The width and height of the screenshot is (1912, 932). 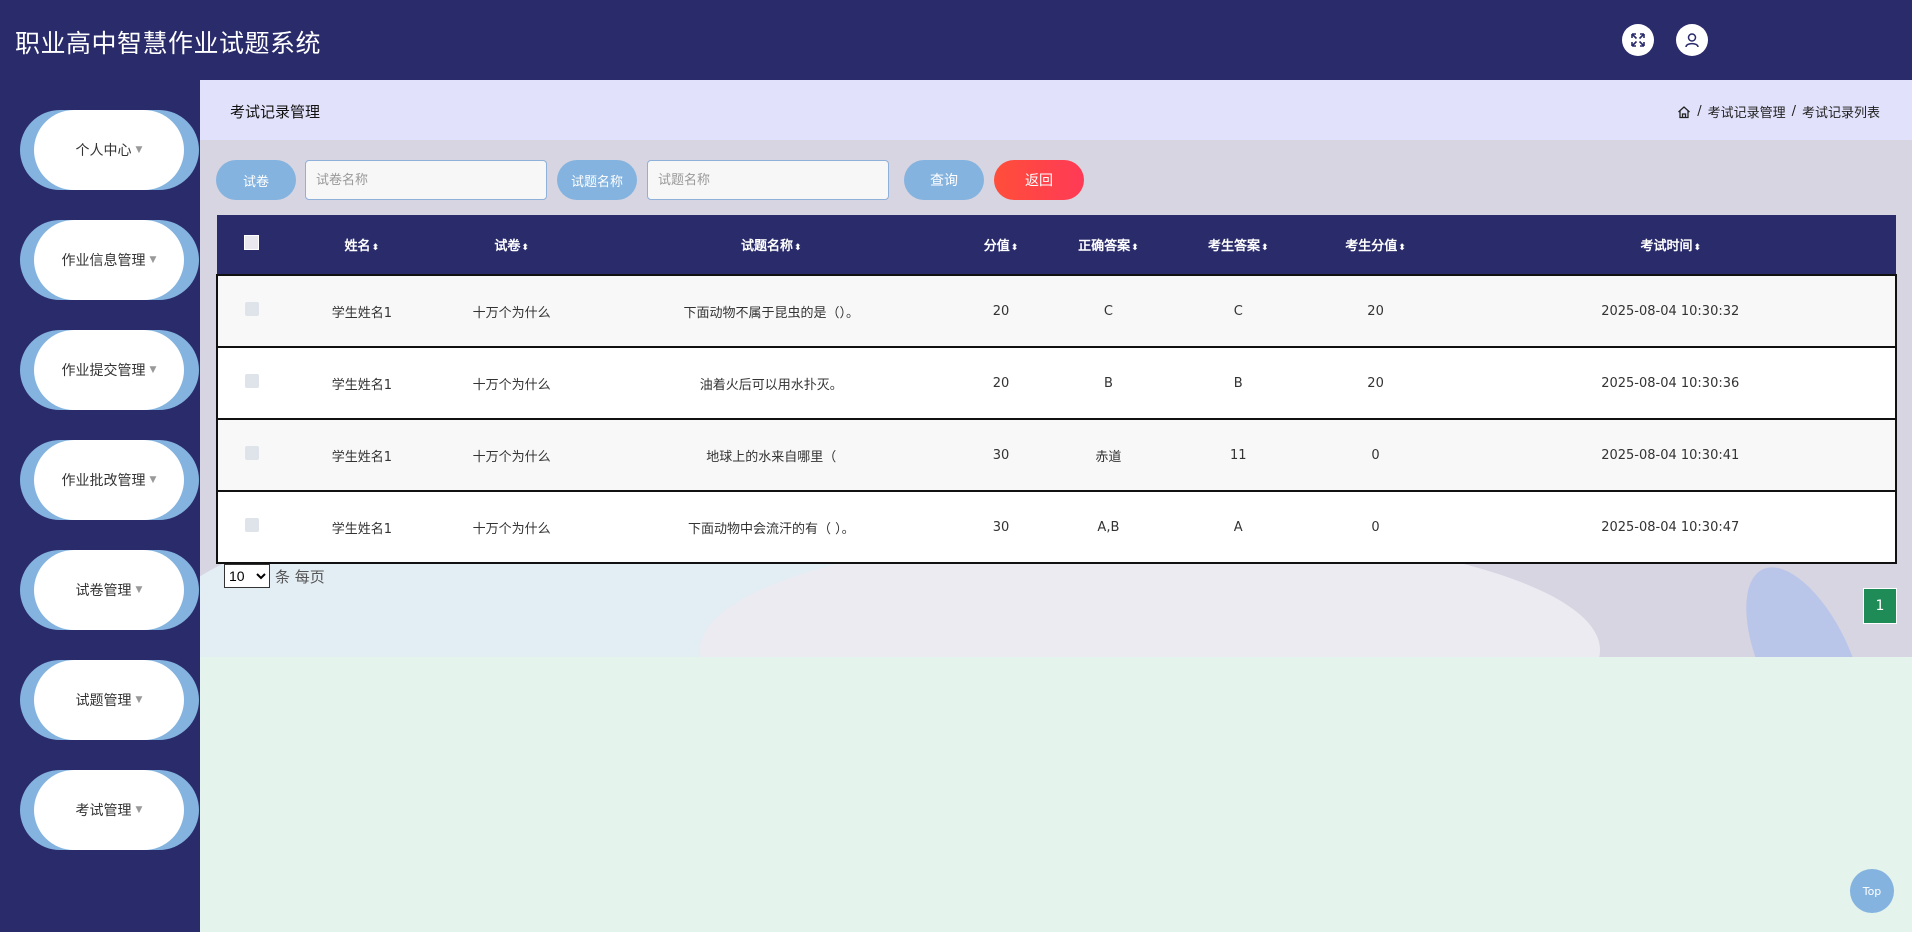 What do you see at coordinates (1238, 527) in the screenshot?
I see `cell-student-answer: A` at bounding box center [1238, 527].